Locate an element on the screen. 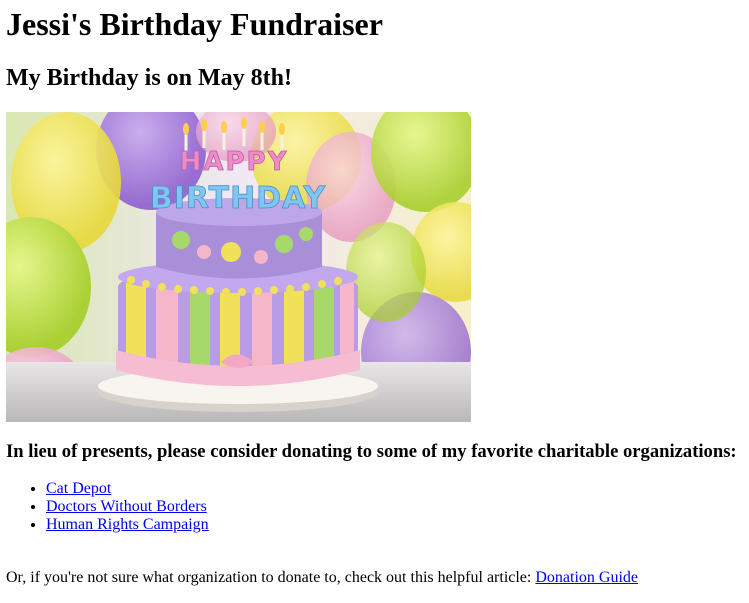 This screenshot has height=603, width=749. donation-guide-link: Donation Guide is located at coordinates (586, 577).